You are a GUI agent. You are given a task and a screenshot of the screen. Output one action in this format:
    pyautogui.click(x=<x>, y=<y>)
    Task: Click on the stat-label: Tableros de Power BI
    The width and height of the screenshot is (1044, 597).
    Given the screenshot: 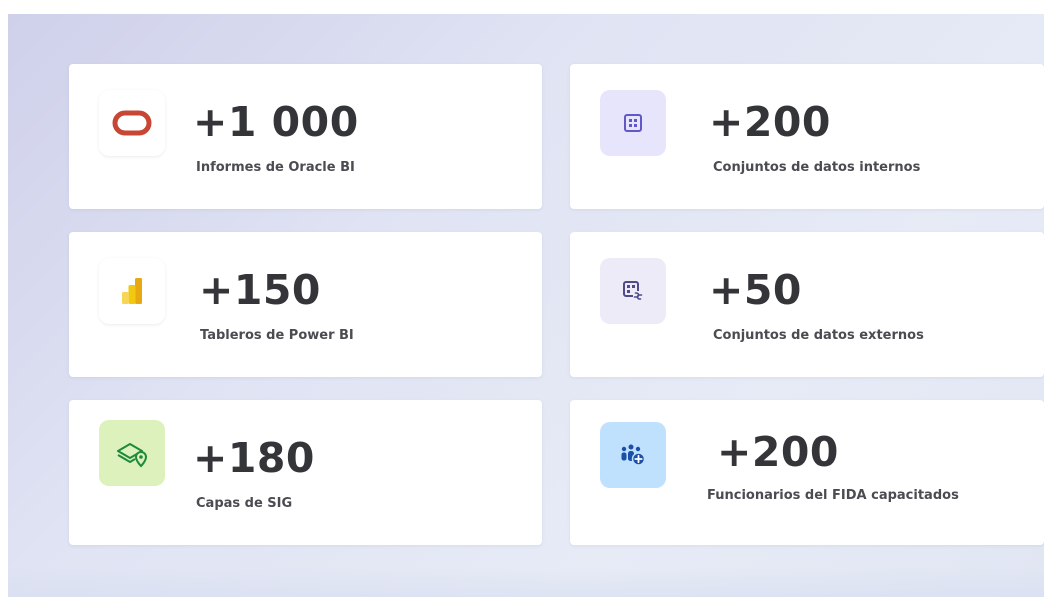 What is the action you would take?
    pyautogui.click(x=277, y=335)
    